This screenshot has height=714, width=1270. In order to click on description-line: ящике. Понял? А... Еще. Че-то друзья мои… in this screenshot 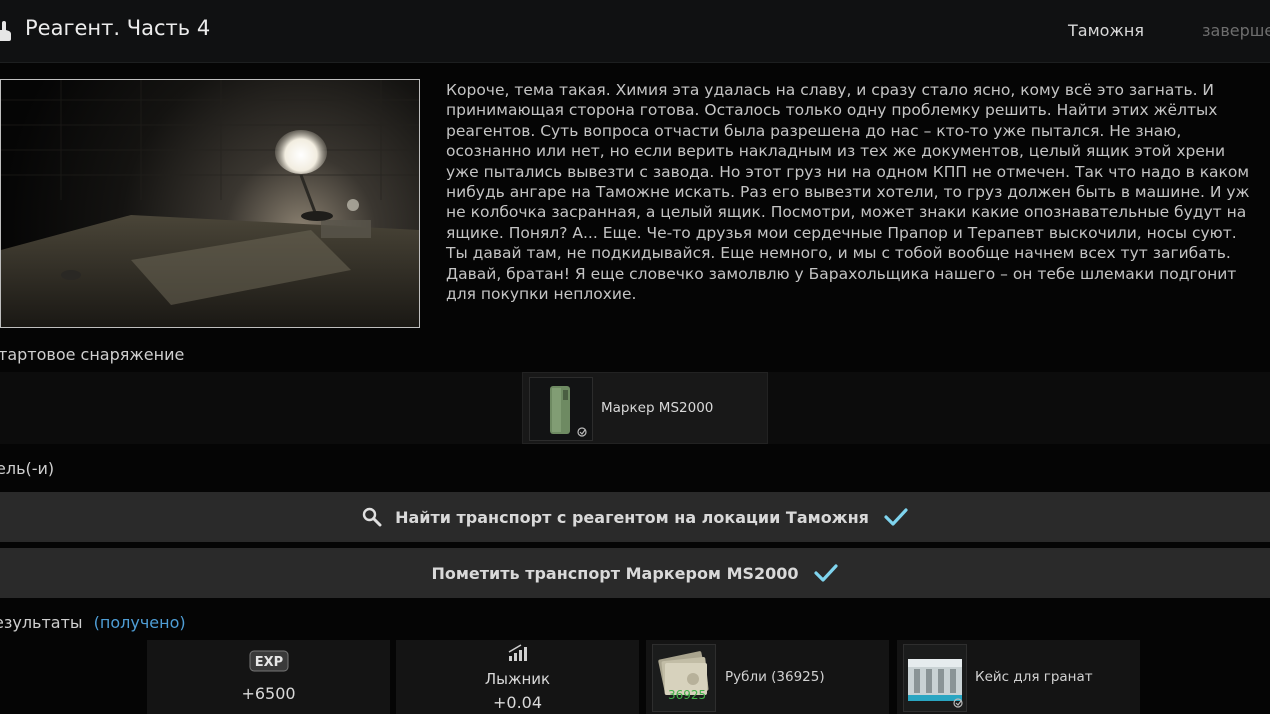, I will do `click(841, 232)`.